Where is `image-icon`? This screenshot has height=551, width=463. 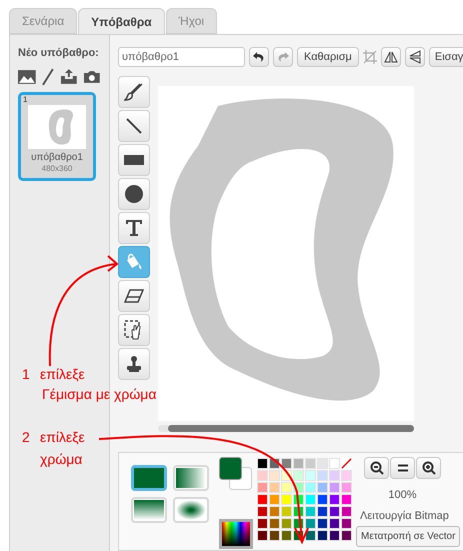
image-icon is located at coordinates (27, 77).